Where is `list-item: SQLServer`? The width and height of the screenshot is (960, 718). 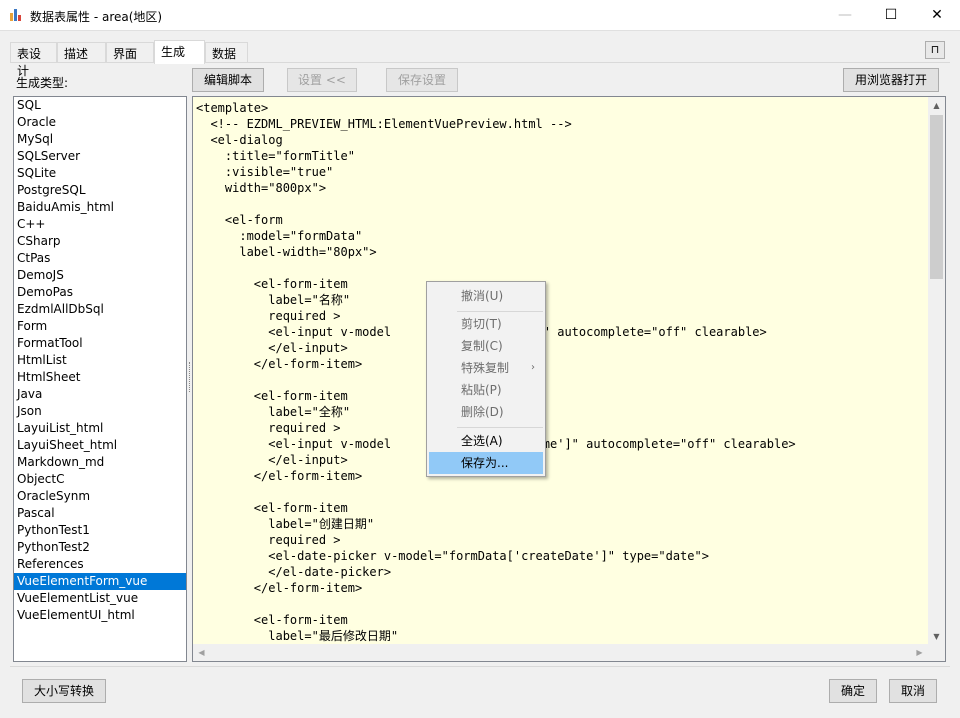 list-item: SQLServer is located at coordinates (100, 156).